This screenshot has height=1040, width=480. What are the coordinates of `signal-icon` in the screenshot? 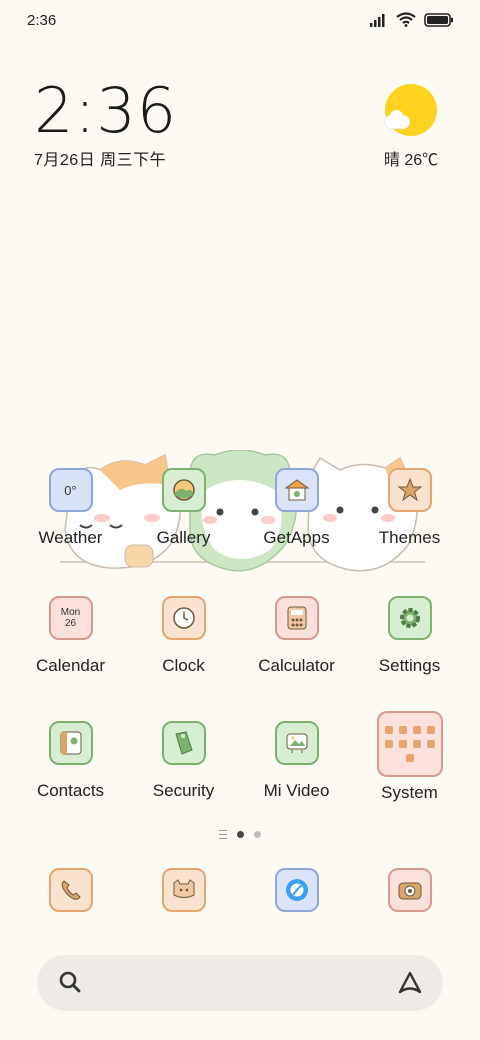 It's located at (377, 20).